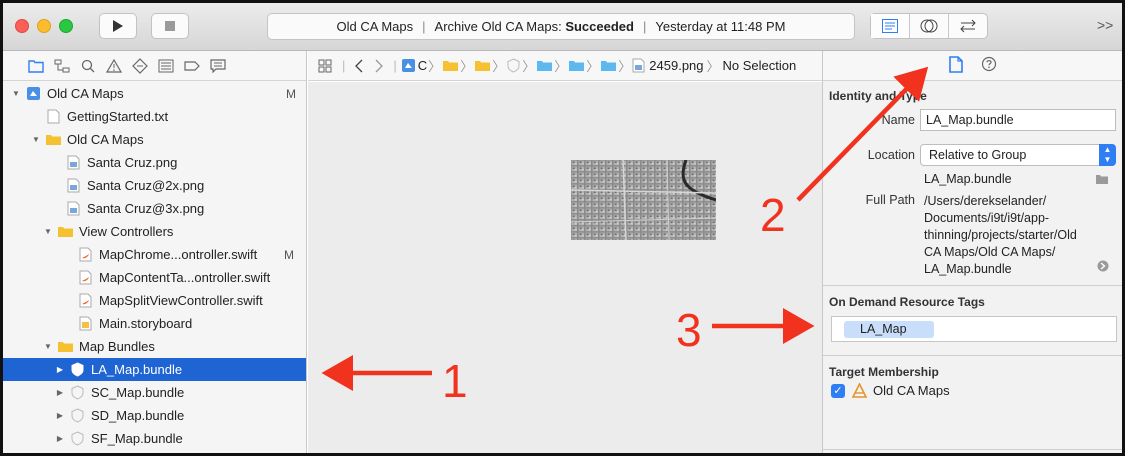 This screenshot has height=456, width=1125. Describe the element at coordinates (154, 300) in the screenshot. I see `tree-row: MapSplitViewController.swift` at that location.